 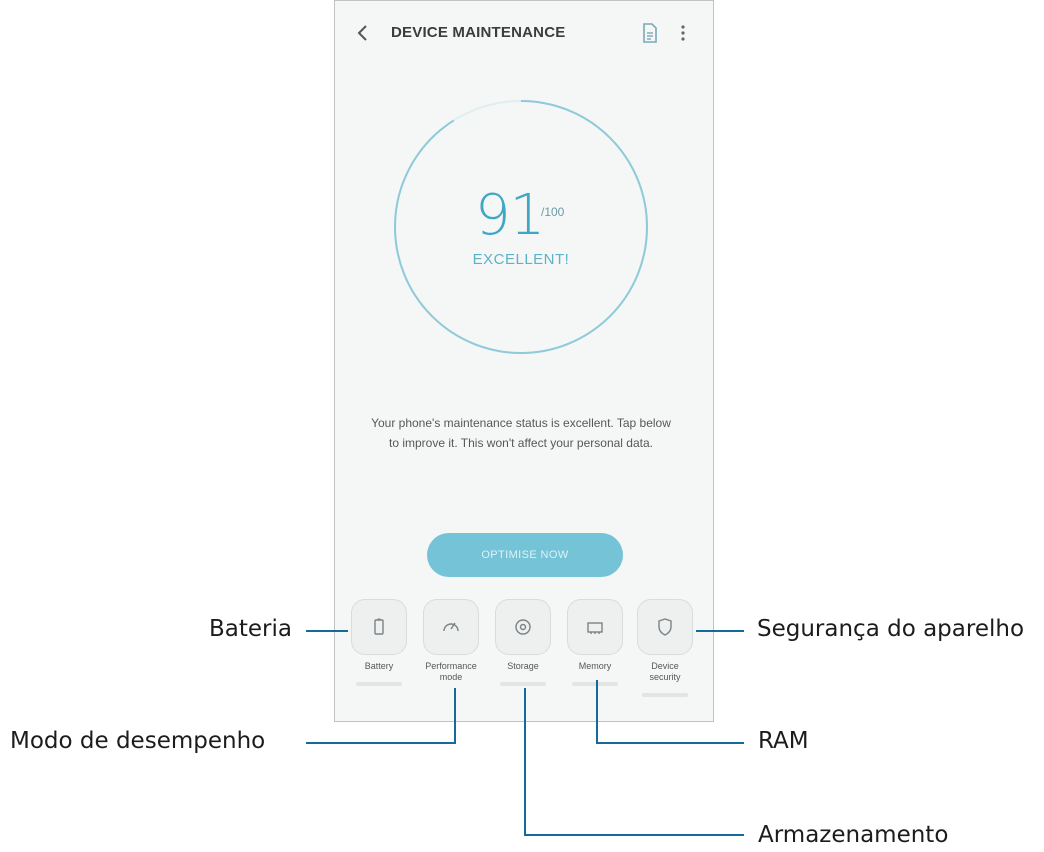 What do you see at coordinates (455, 716) in the screenshot?
I see `leader-performance-v` at bounding box center [455, 716].